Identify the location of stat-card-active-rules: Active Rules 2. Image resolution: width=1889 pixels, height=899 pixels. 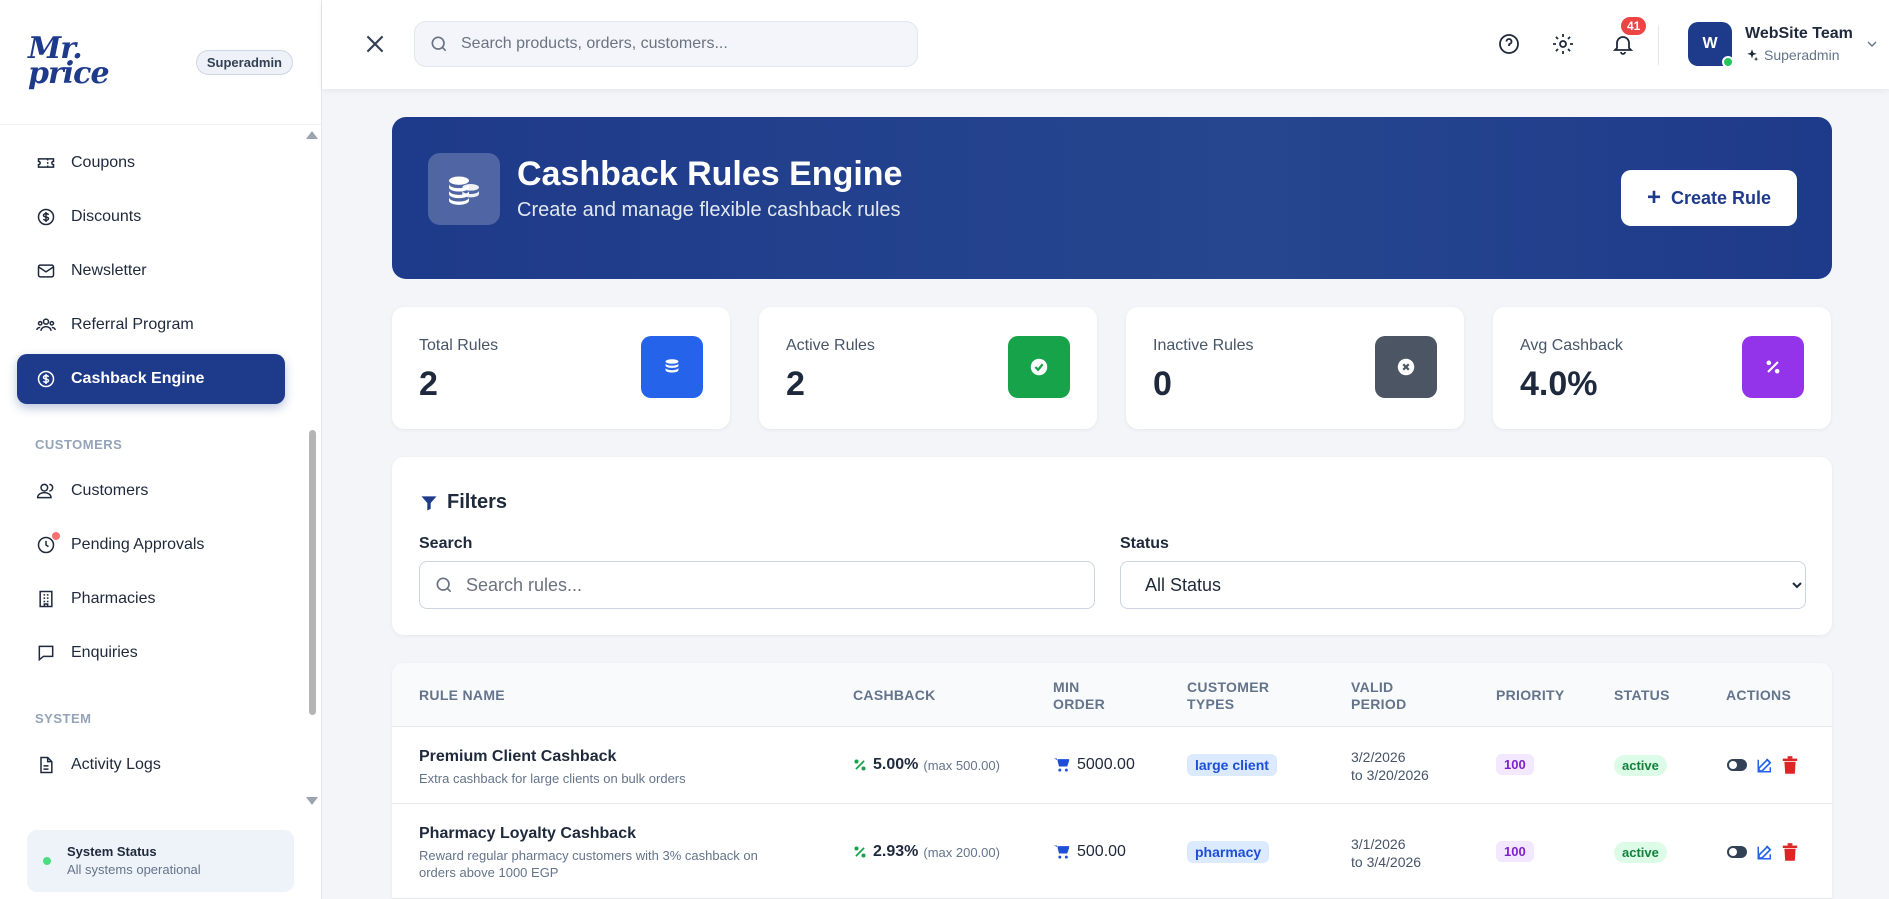
(928, 368).